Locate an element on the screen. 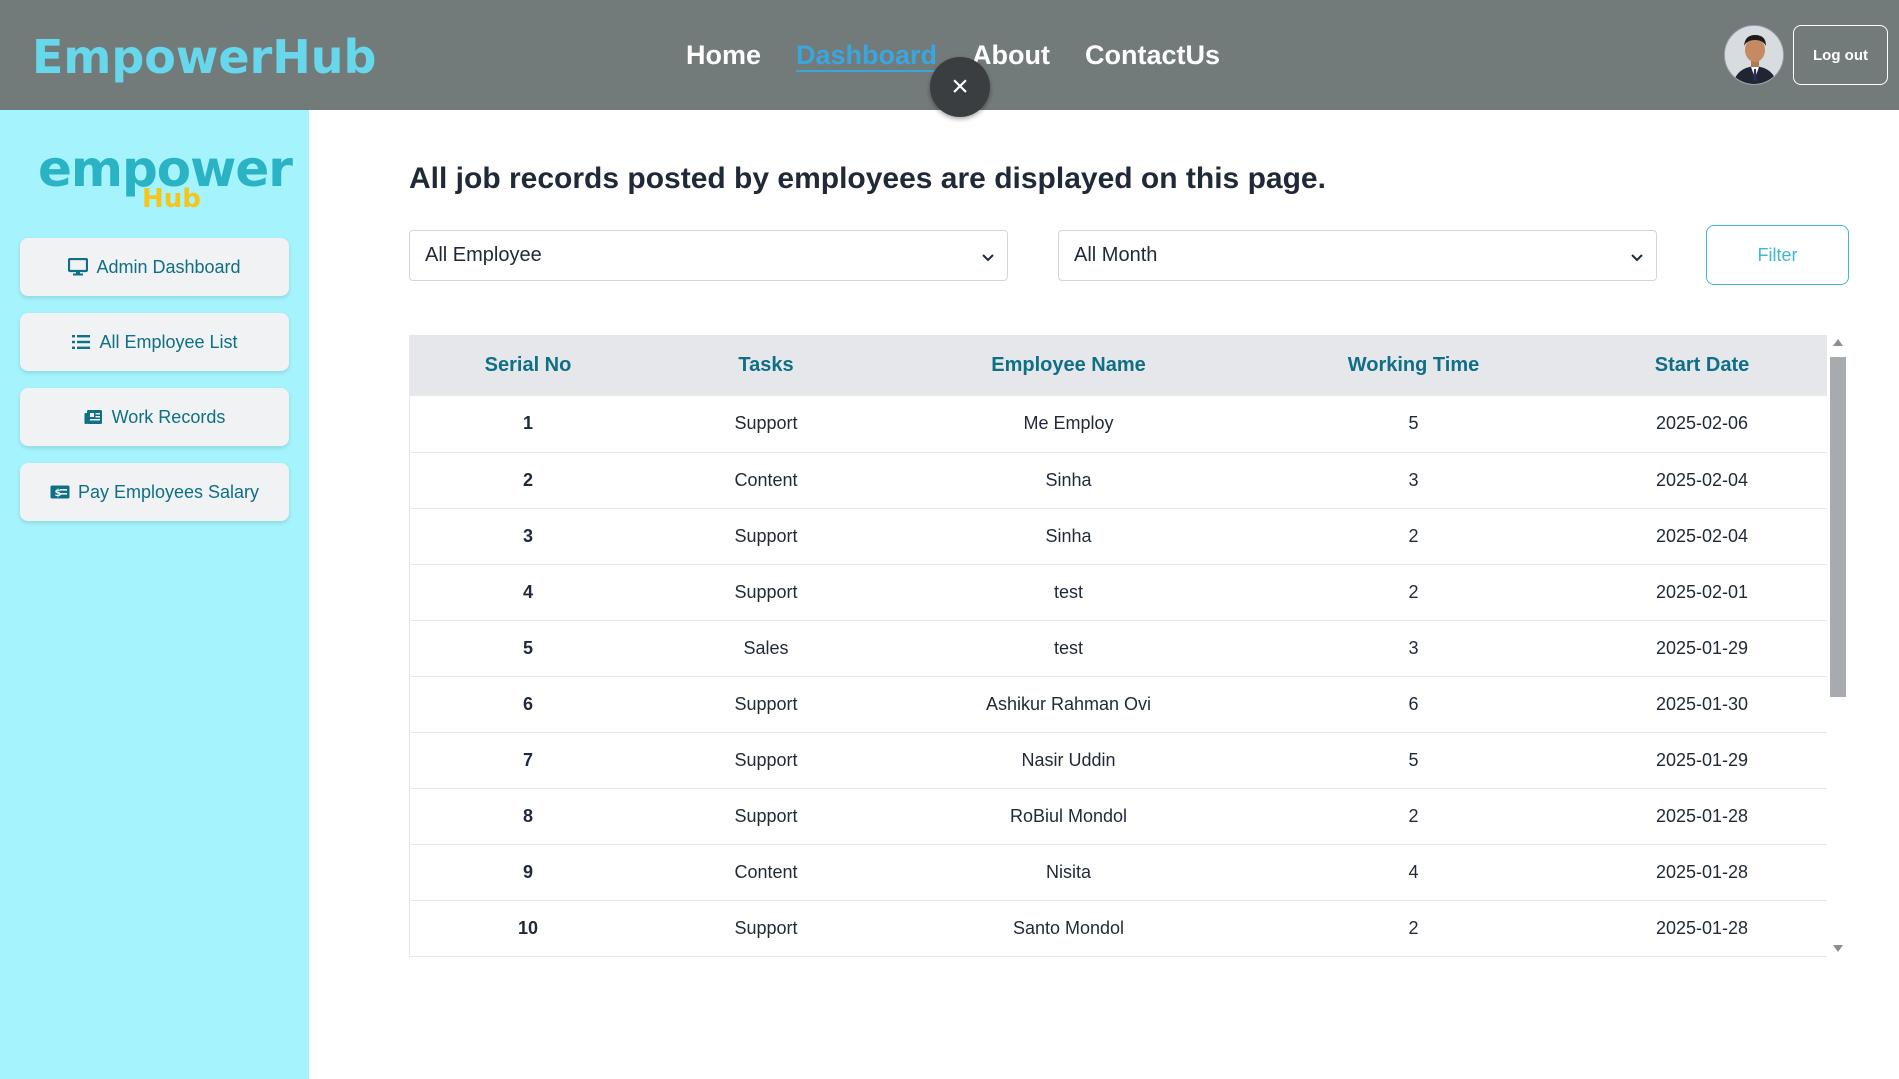 The width and height of the screenshot is (1899, 1079). table-row: 8 Support RoBiul Mondol 2 2025-01-28 is located at coordinates (1118, 816).